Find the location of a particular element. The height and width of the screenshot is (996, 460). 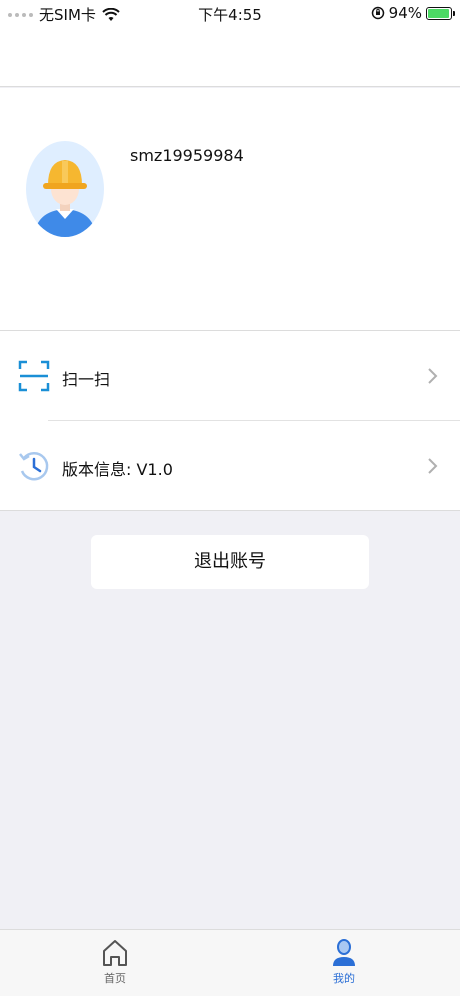

tab-mine: 我的 is located at coordinates (344, 962).